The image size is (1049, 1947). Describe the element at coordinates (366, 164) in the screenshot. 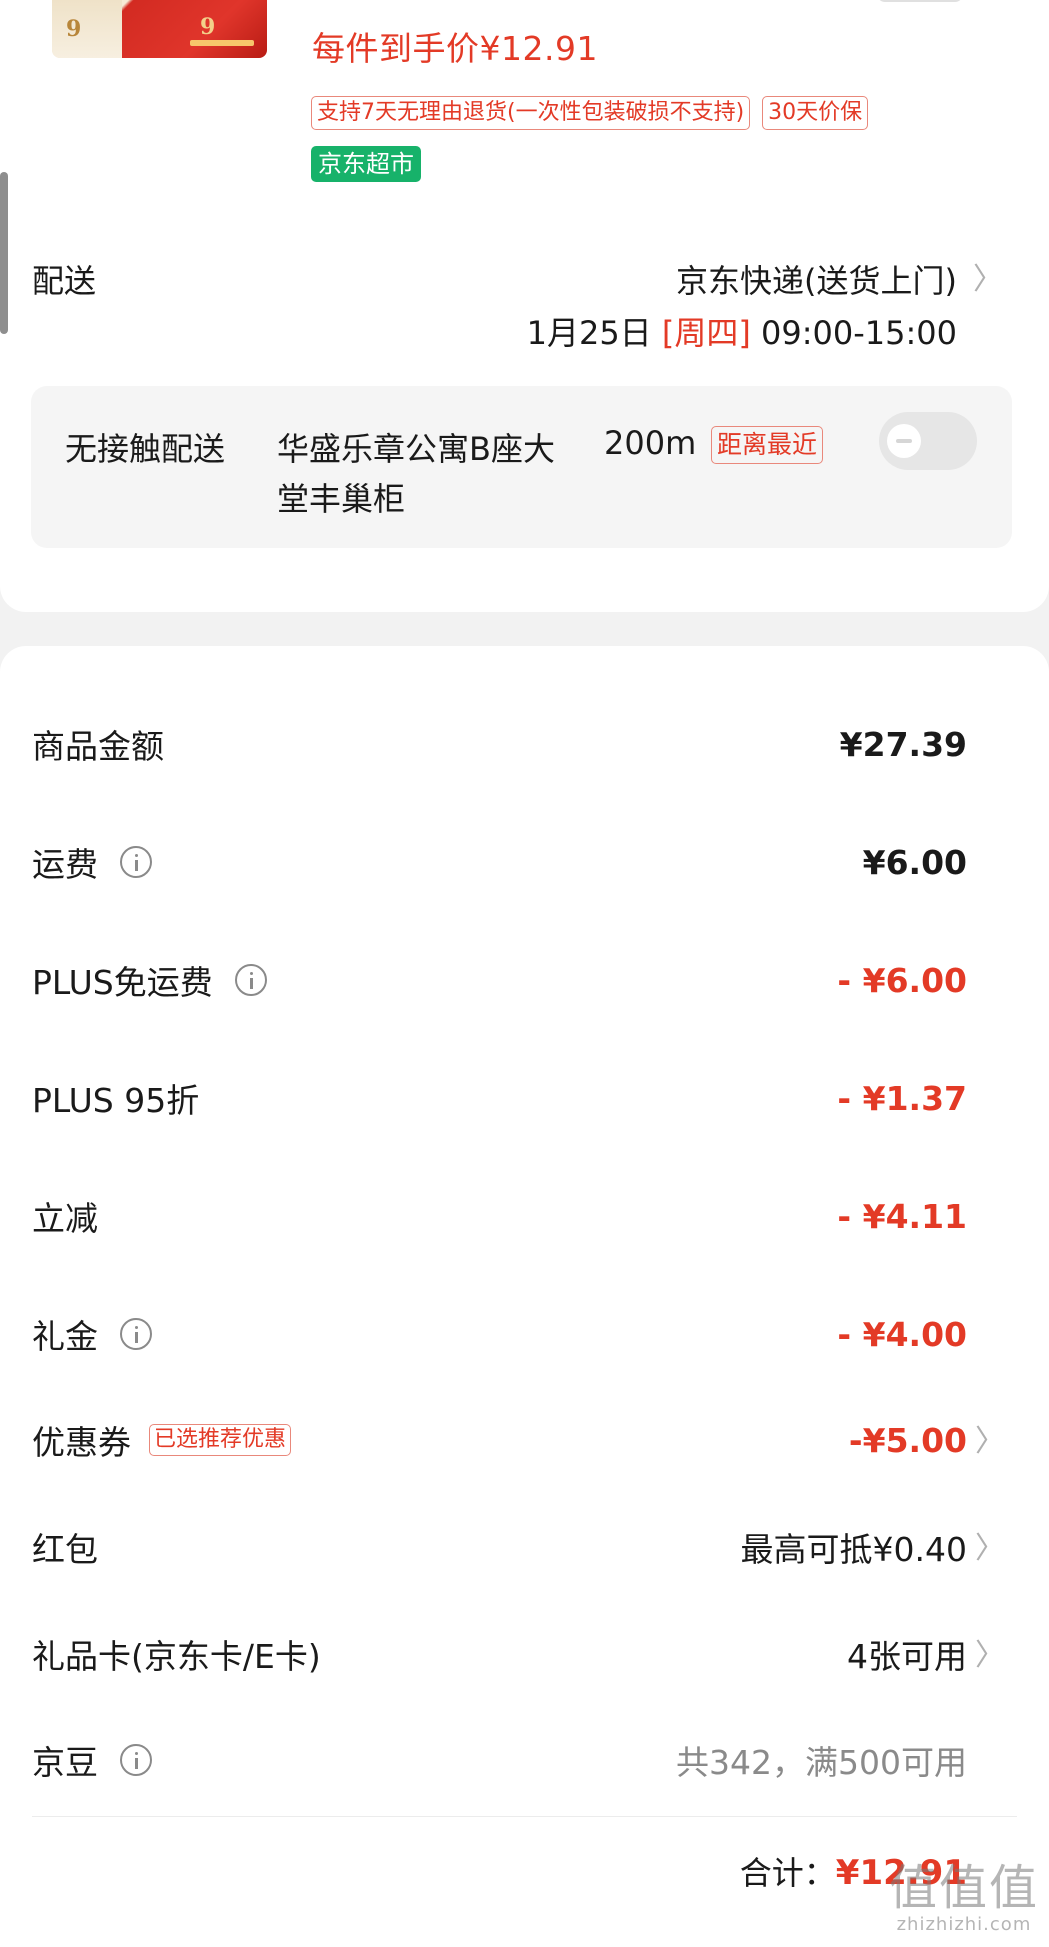

I see `store-tag: 京东超市` at that location.